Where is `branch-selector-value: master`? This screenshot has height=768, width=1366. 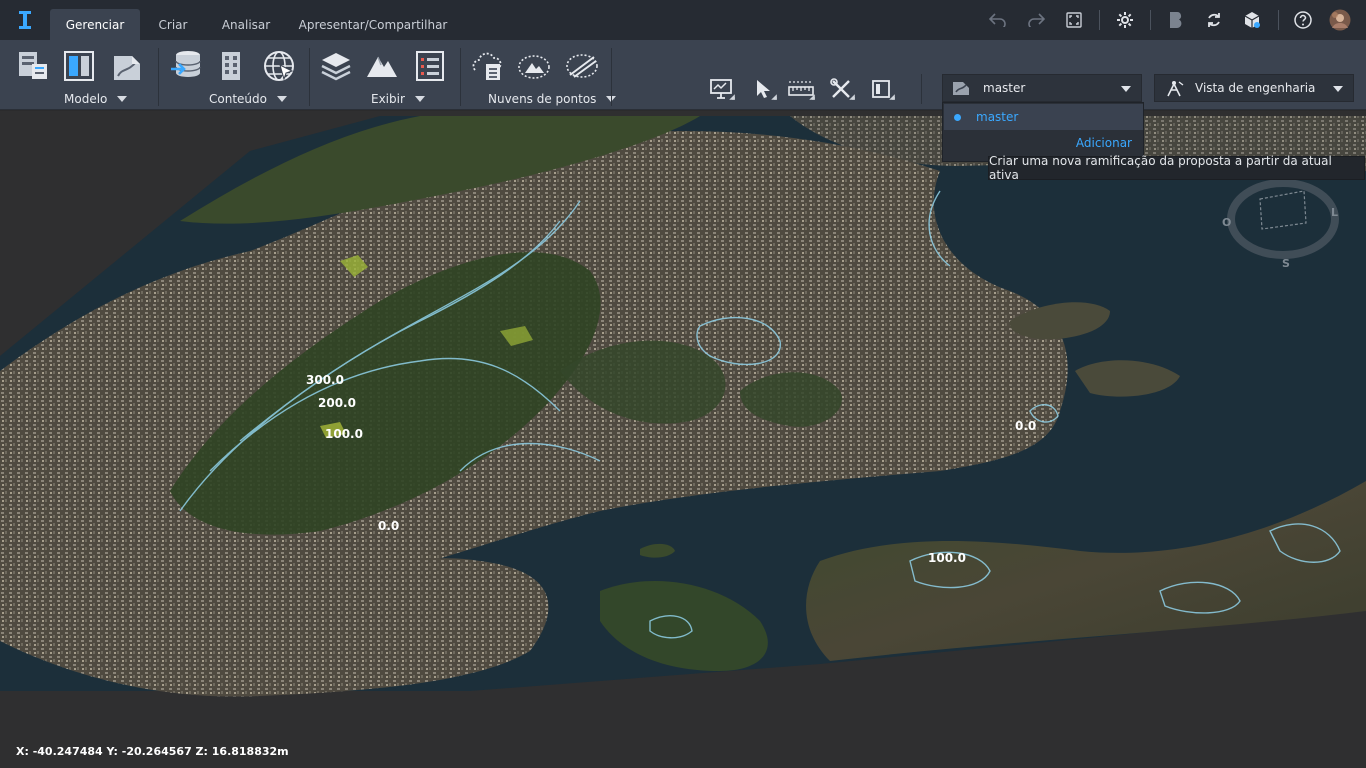
branch-selector-value: master is located at coordinates (1004, 88).